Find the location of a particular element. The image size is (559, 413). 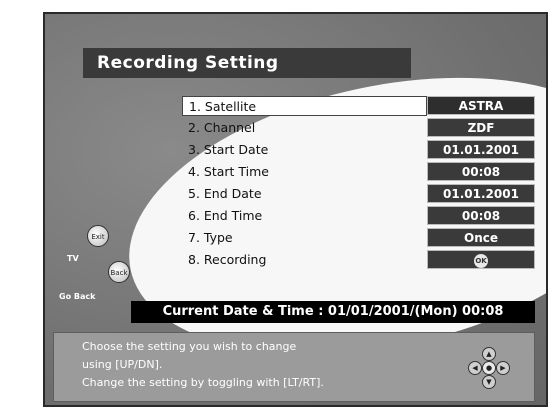

setting-value-recording: OK is located at coordinates (481, 259).